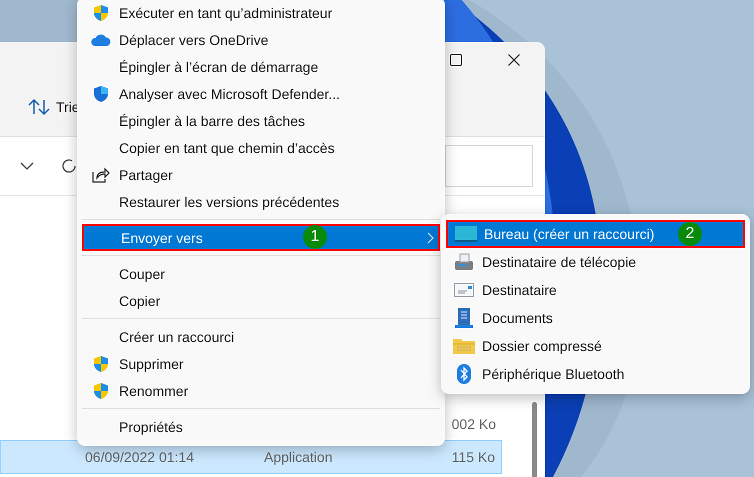  What do you see at coordinates (261, 390) in the screenshot?
I see `menu-item: Renommer` at bounding box center [261, 390].